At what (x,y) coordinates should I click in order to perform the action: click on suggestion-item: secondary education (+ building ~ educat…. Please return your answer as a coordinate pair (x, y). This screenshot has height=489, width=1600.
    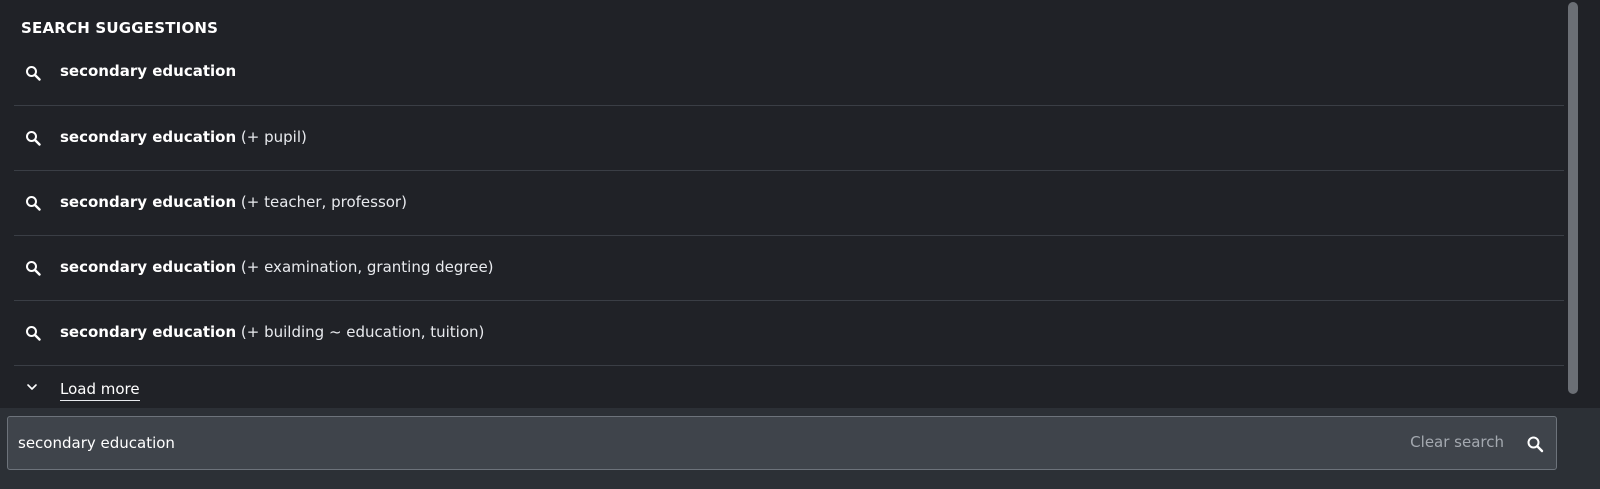
    Looking at the image, I should click on (791, 333).